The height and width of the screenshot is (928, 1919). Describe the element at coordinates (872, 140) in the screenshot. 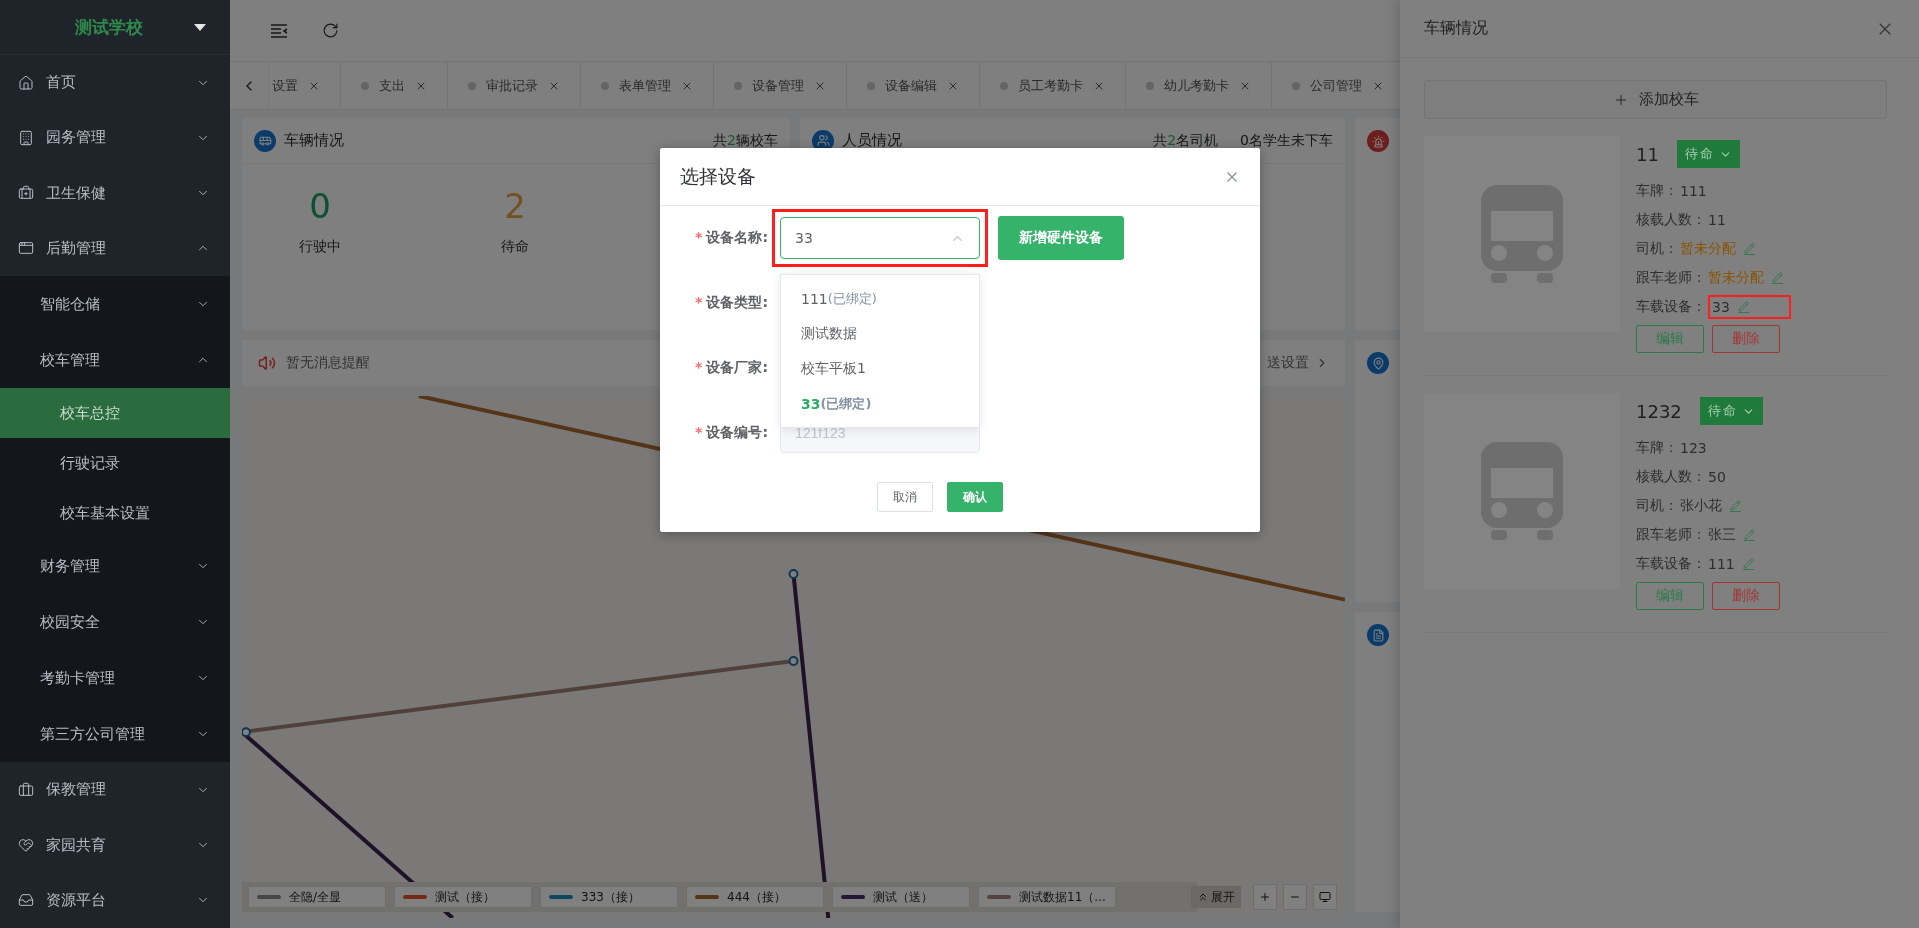

I see `card-title: 人员情况` at that location.